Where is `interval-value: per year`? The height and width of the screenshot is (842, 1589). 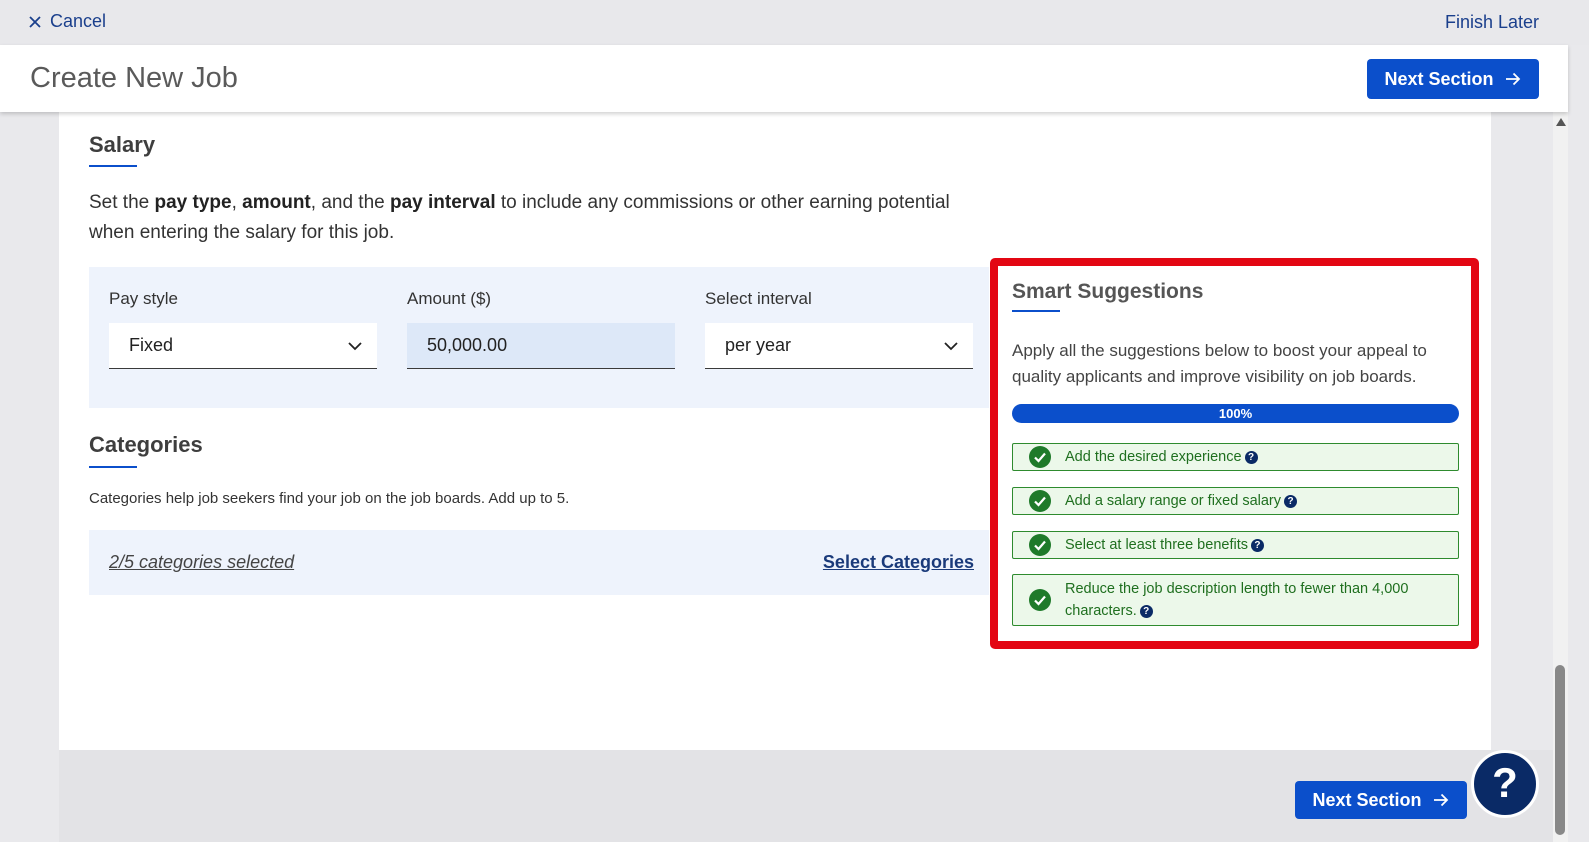
interval-value: per year is located at coordinates (758, 345).